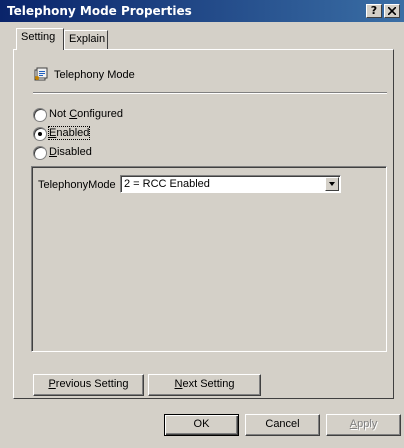  Describe the element at coordinates (167, 184) in the screenshot. I see `select-value: 2 = RCC Enabled` at that location.